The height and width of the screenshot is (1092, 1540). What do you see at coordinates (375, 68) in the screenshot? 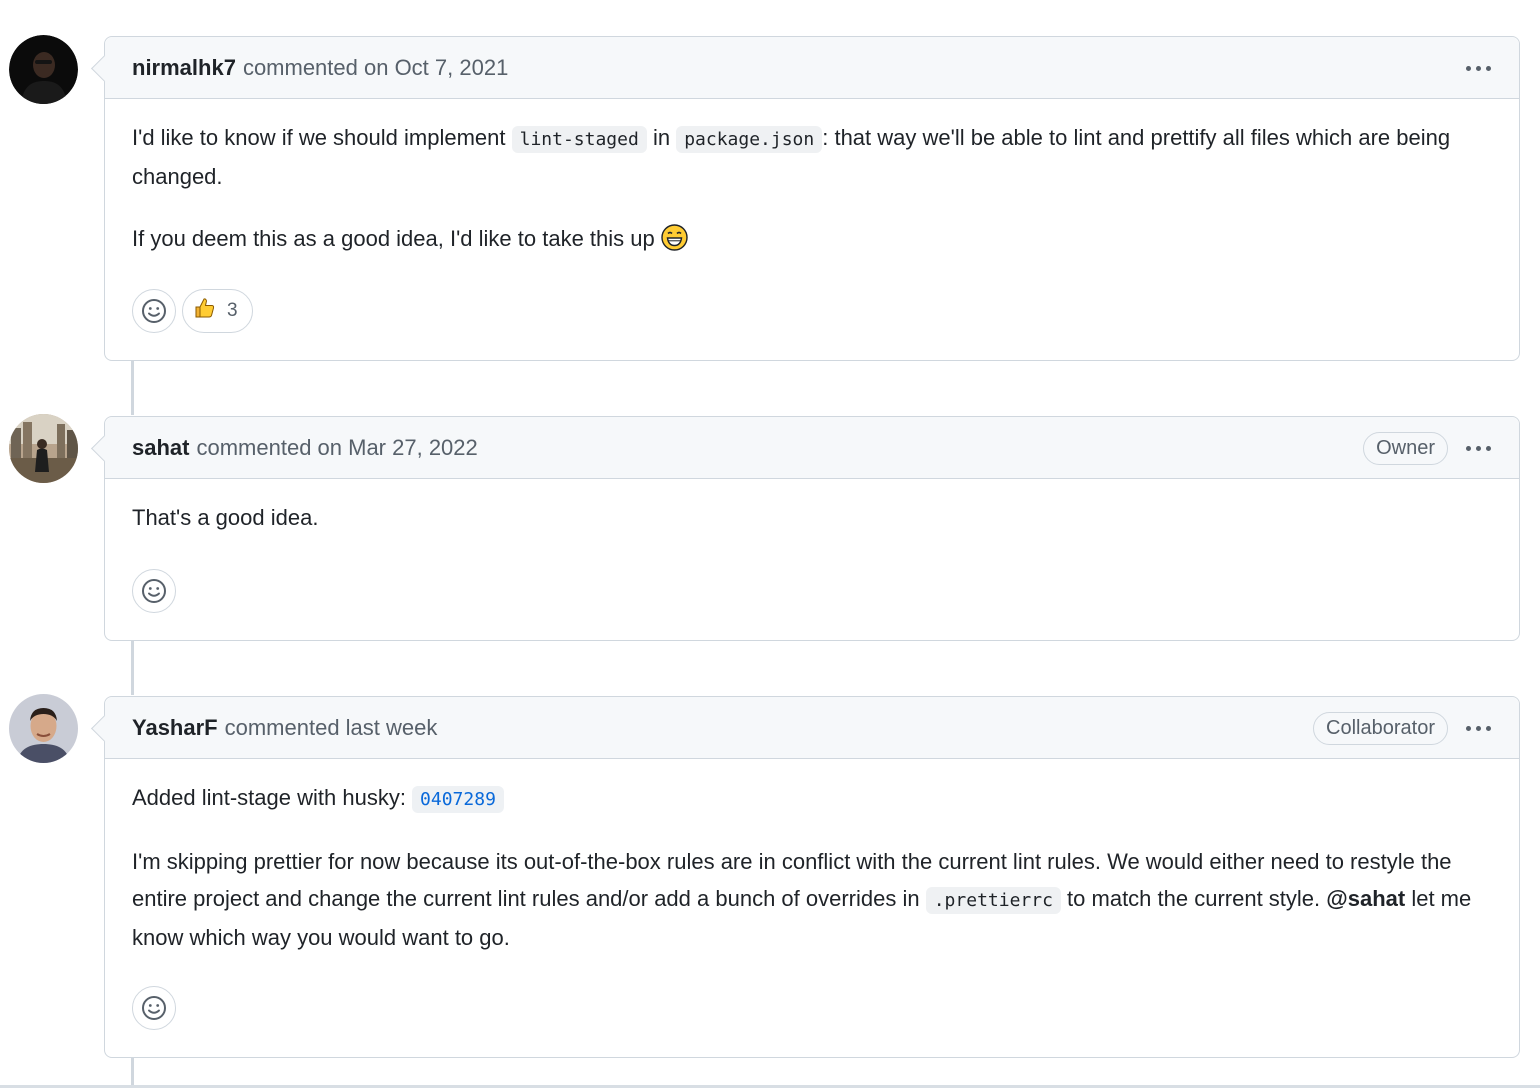
I see `comment-timestamp: commented on Oct 7, 2021` at bounding box center [375, 68].